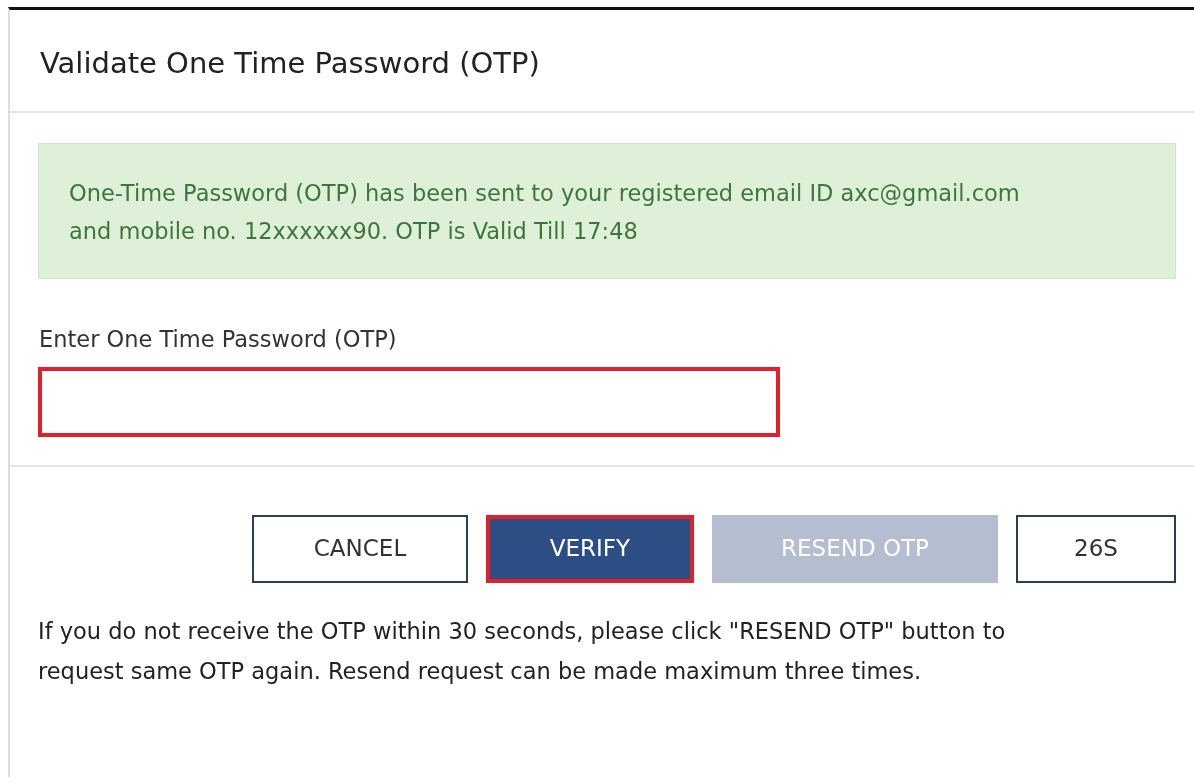 This screenshot has height=784, width=1194. Describe the element at coordinates (1096, 548) in the screenshot. I see `action-button: 26S` at that location.